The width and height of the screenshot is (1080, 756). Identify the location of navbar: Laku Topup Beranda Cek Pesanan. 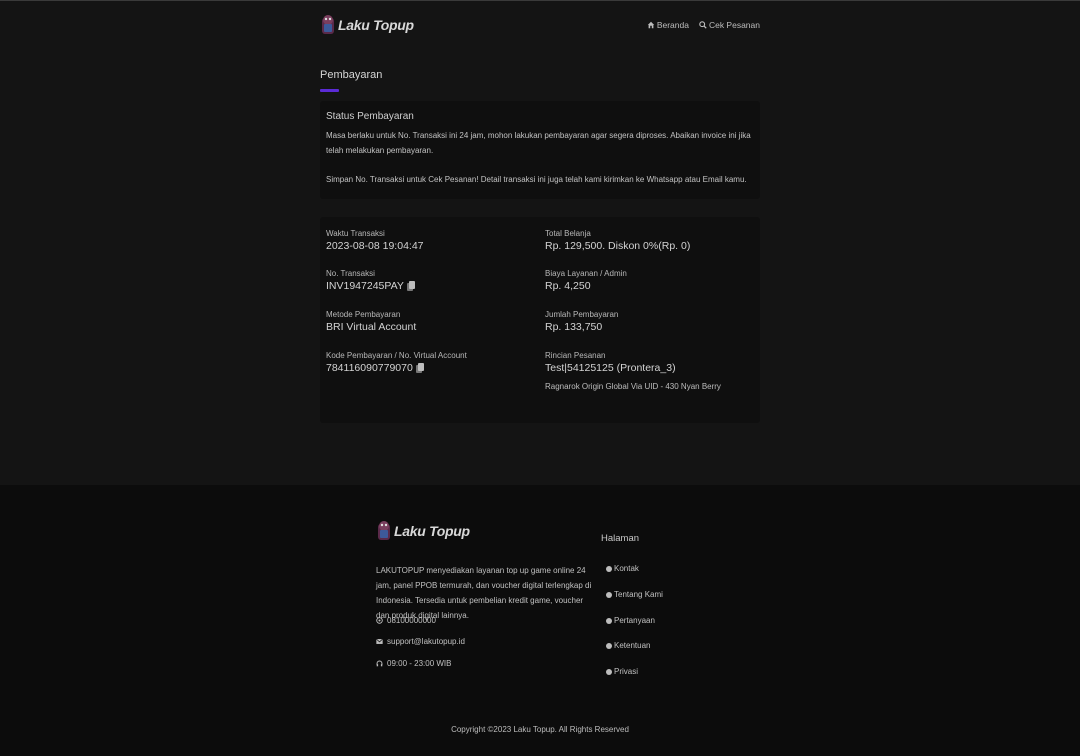
(540, 25).